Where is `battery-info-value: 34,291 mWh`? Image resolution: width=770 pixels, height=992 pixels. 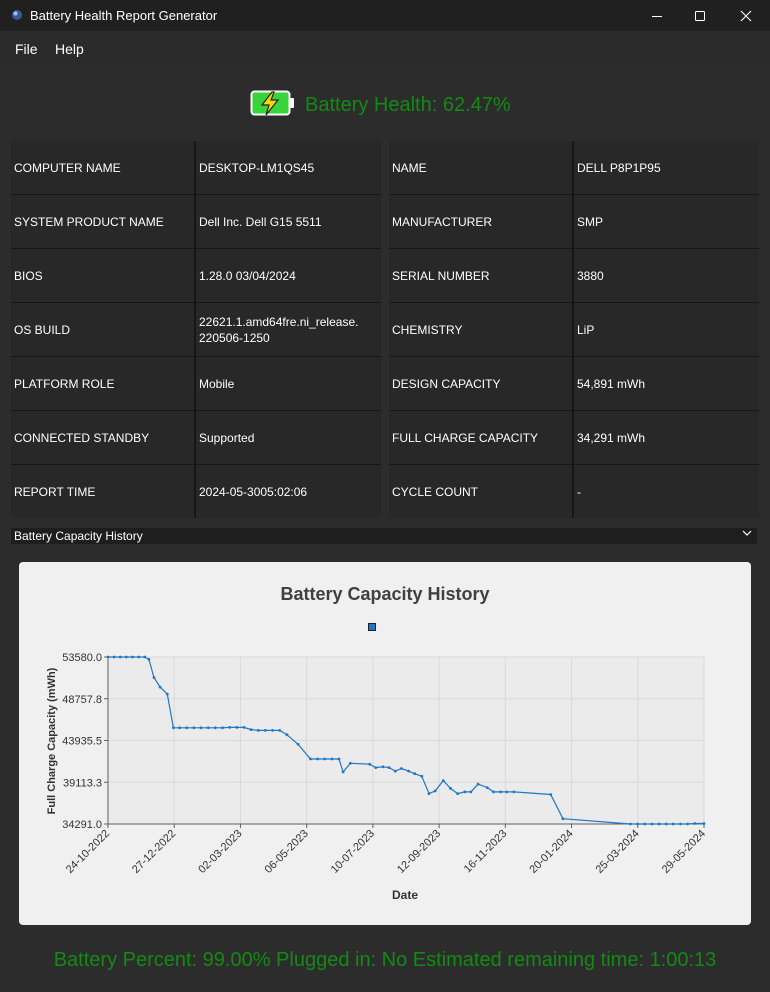 battery-info-value: 34,291 mWh is located at coordinates (666, 437).